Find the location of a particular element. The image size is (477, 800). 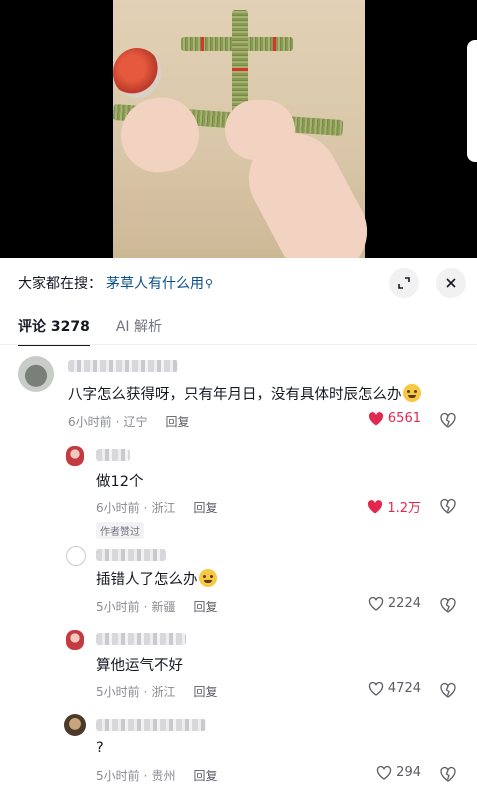

like-button: 2224 is located at coordinates (394, 603).